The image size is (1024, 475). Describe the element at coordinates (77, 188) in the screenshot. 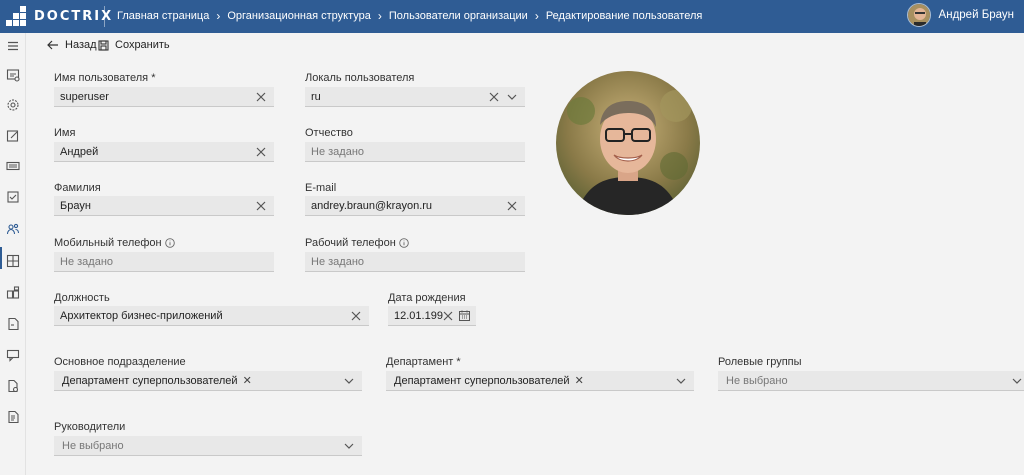

I see `last-name-label: Фамилия` at that location.